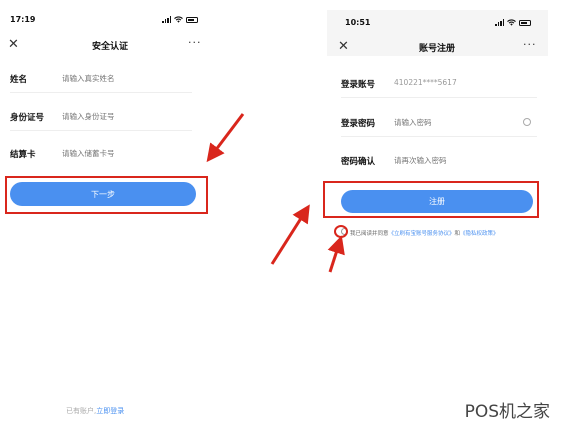  Describe the element at coordinates (507, 412) in the screenshot. I see `watermark: POS机之家` at that location.